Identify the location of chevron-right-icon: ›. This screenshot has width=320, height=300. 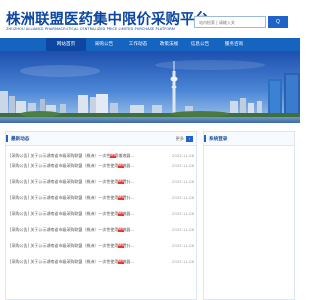
(189, 138).